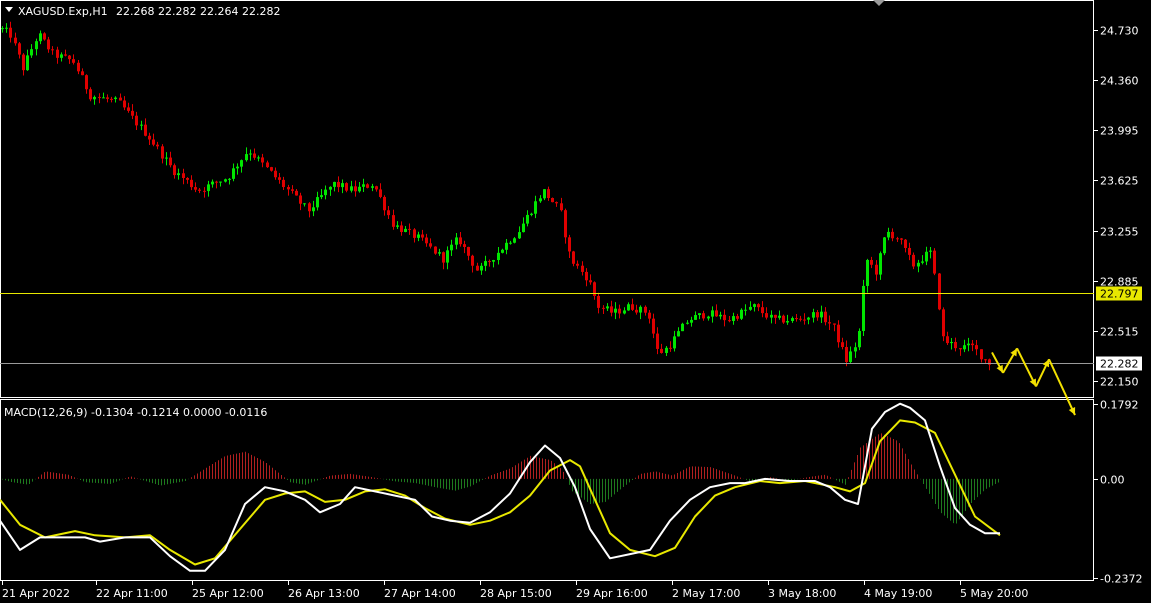 This screenshot has height=603, width=1151. I want to click on price-tick-label: 22.150, so click(1119, 382).